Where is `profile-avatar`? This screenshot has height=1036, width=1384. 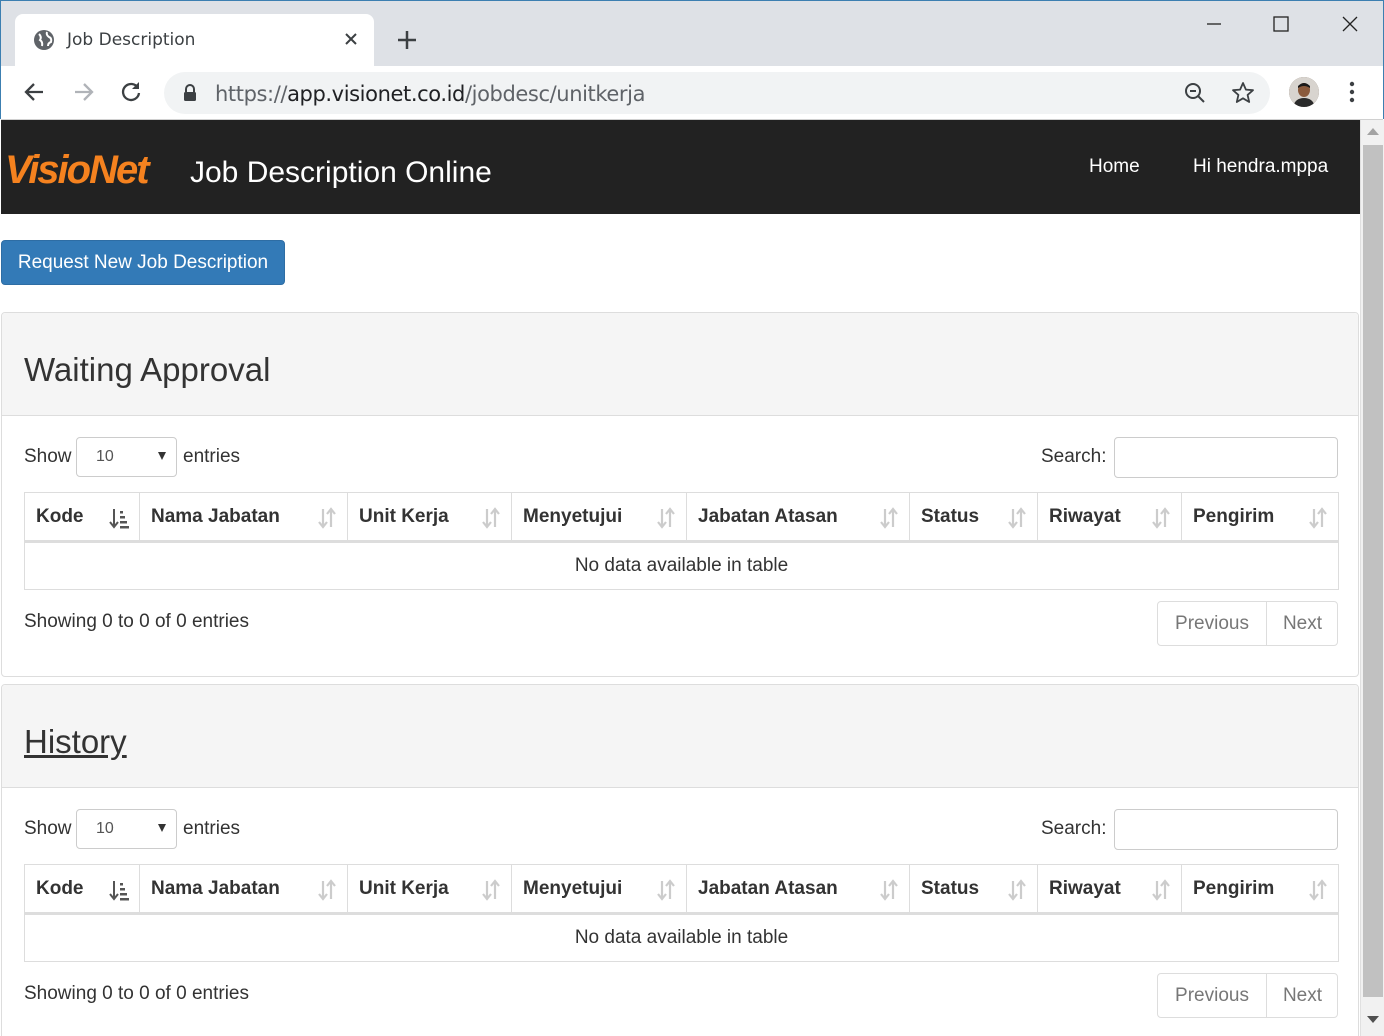 profile-avatar is located at coordinates (1304, 92).